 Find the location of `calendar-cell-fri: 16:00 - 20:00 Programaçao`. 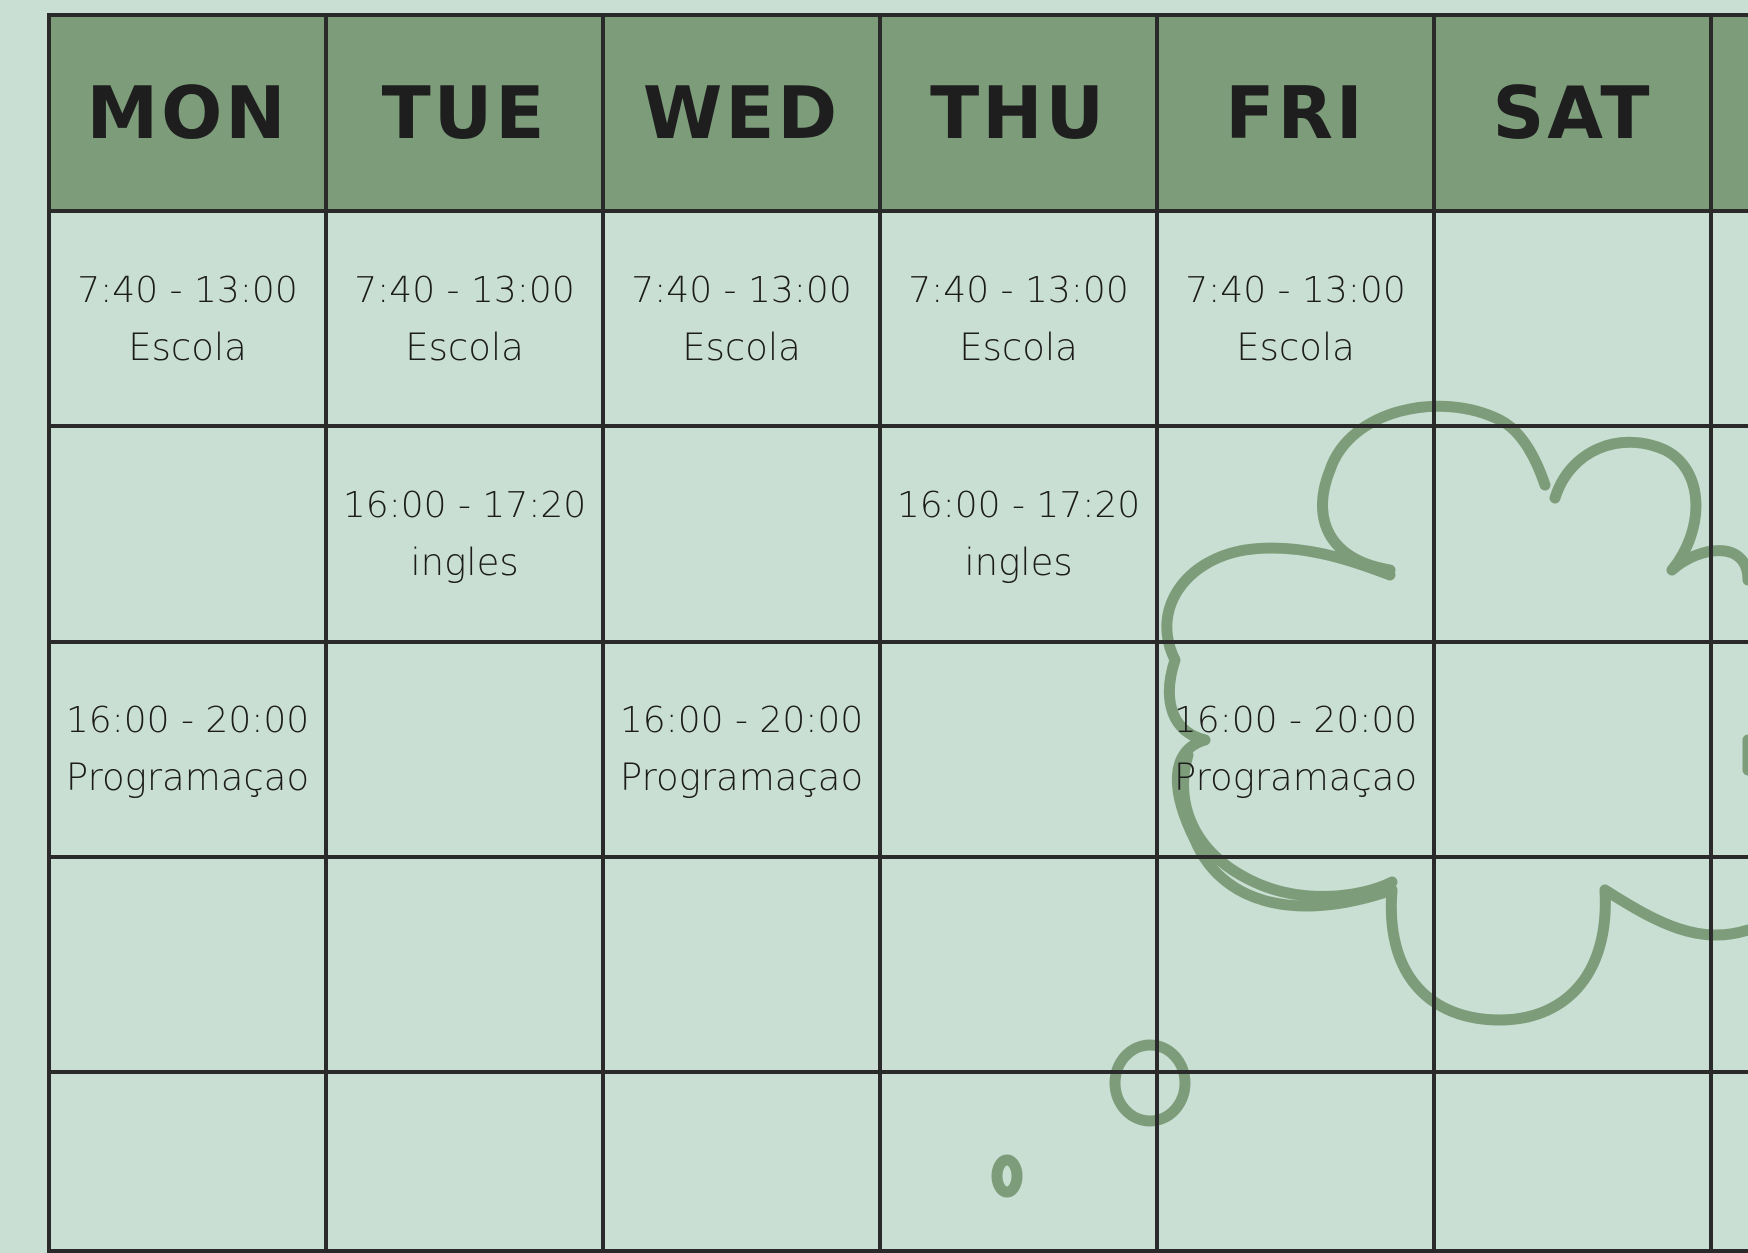

calendar-cell-fri: 16:00 - 20:00 Programaçao is located at coordinates (1295, 749).